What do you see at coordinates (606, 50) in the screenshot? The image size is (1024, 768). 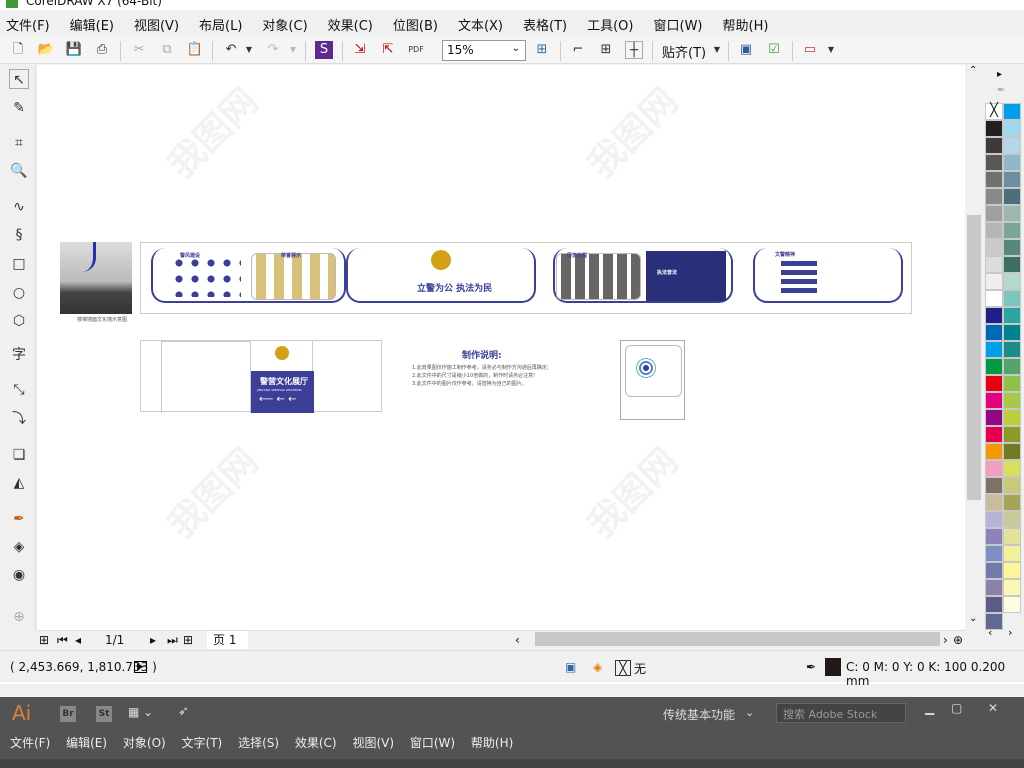 I see `show-grid-icon: ⊞` at bounding box center [606, 50].